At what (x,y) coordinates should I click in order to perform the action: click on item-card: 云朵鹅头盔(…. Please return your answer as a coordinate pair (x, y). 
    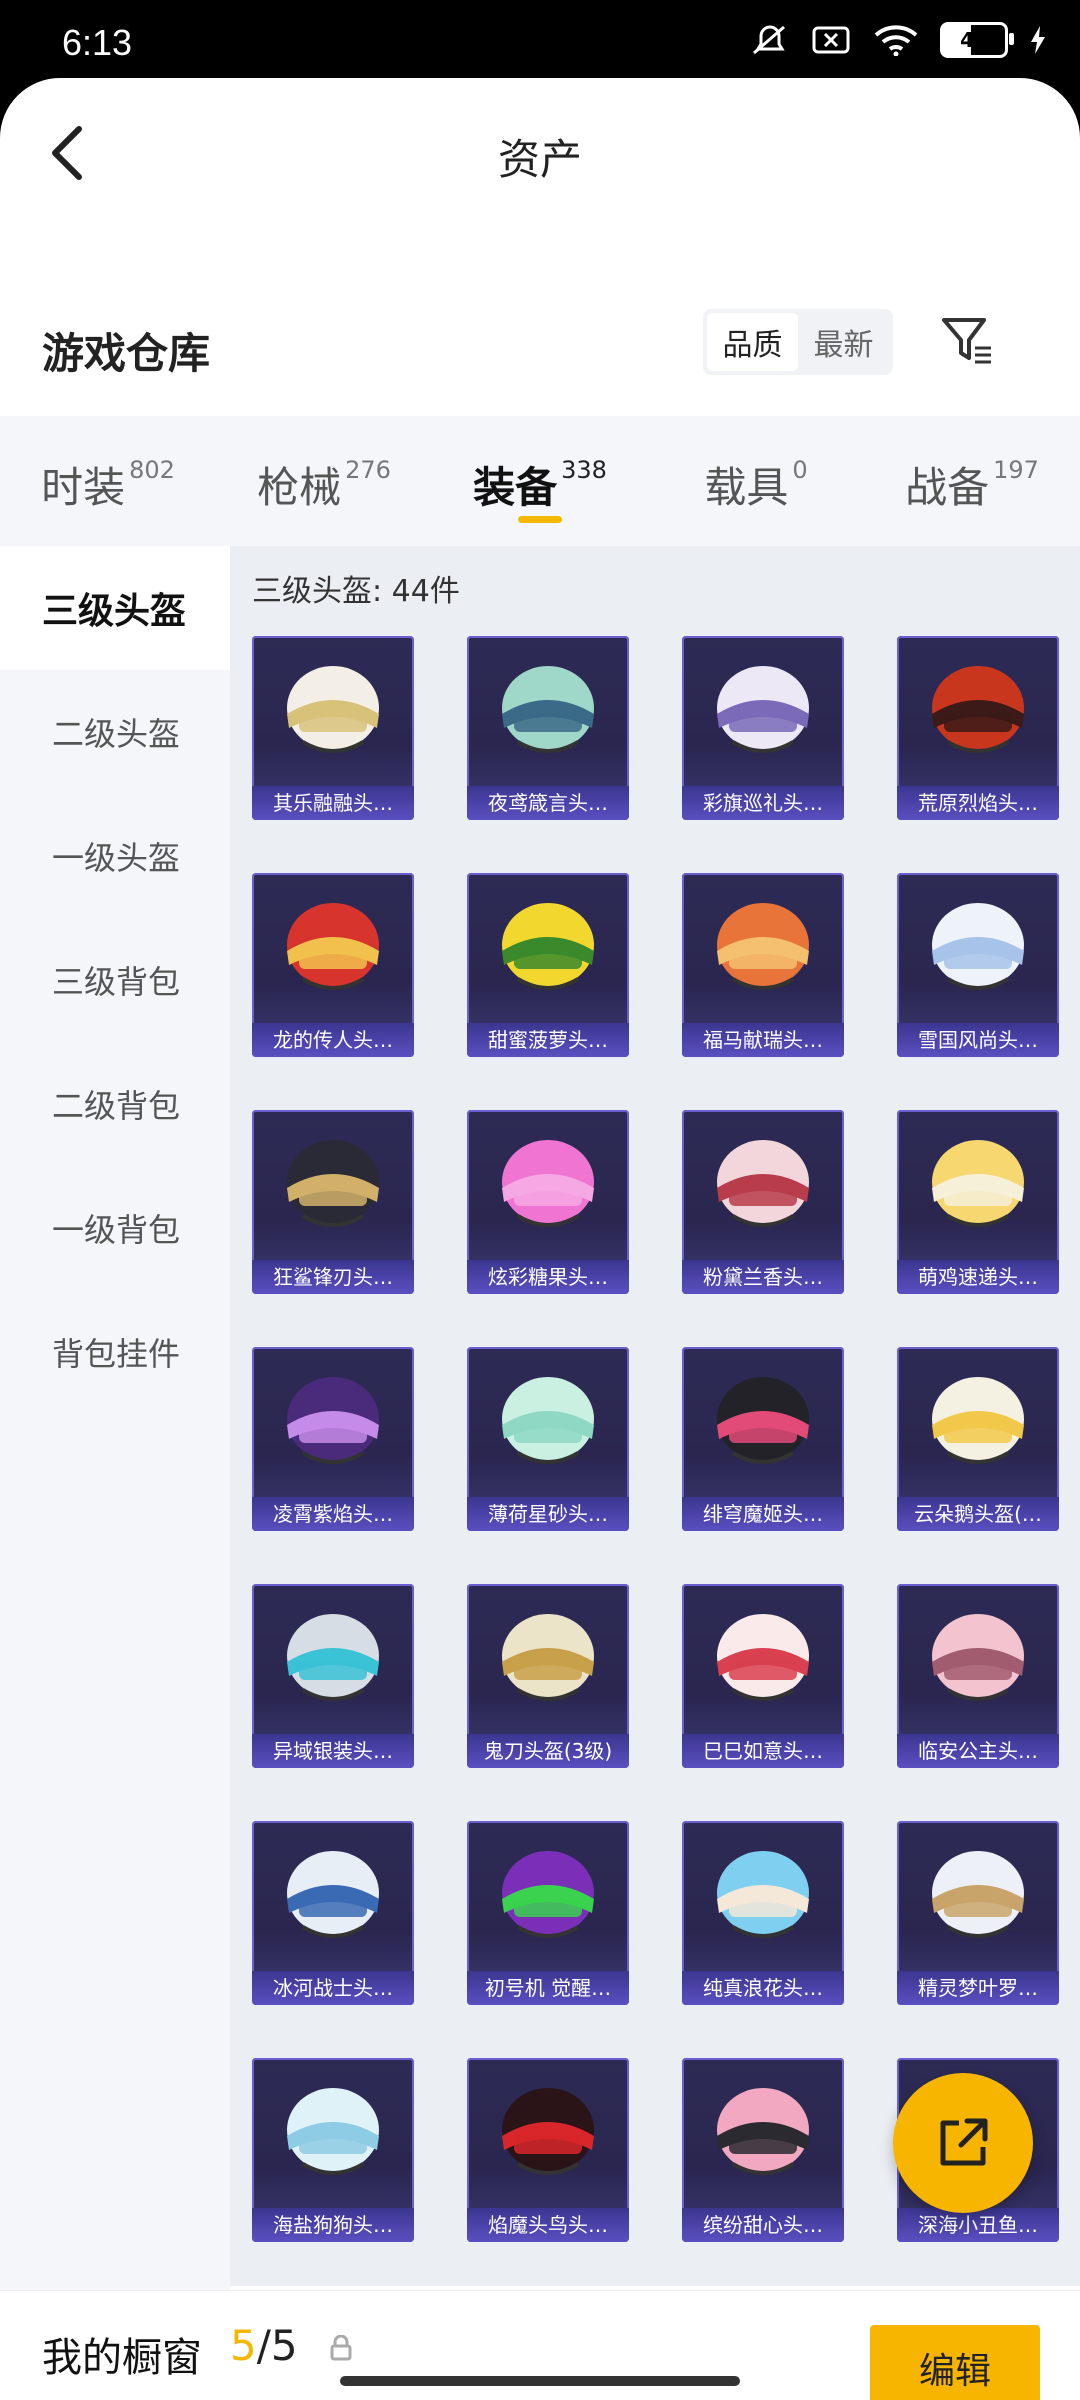
    Looking at the image, I should click on (978, 1439).